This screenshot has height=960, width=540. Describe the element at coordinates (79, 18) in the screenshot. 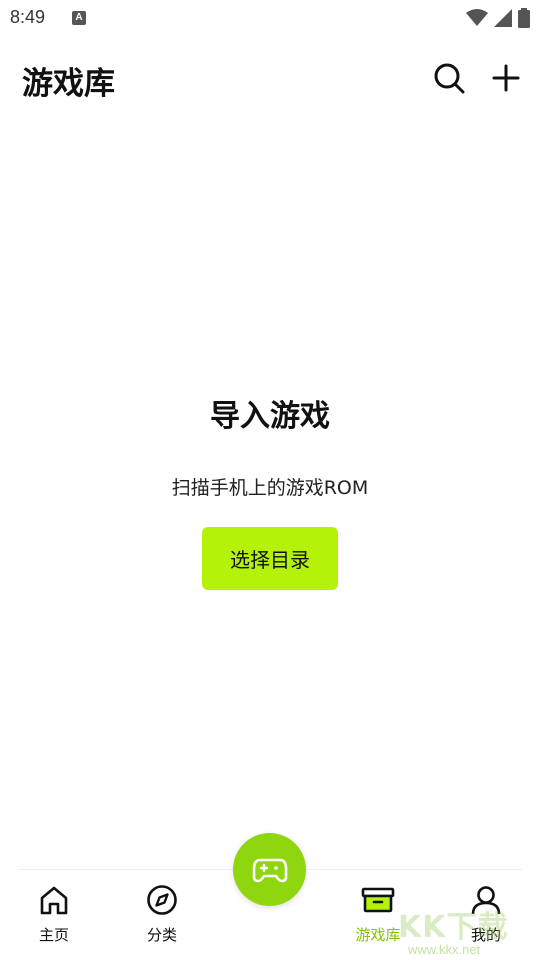

I see `notification-app-icon: A` at that location.